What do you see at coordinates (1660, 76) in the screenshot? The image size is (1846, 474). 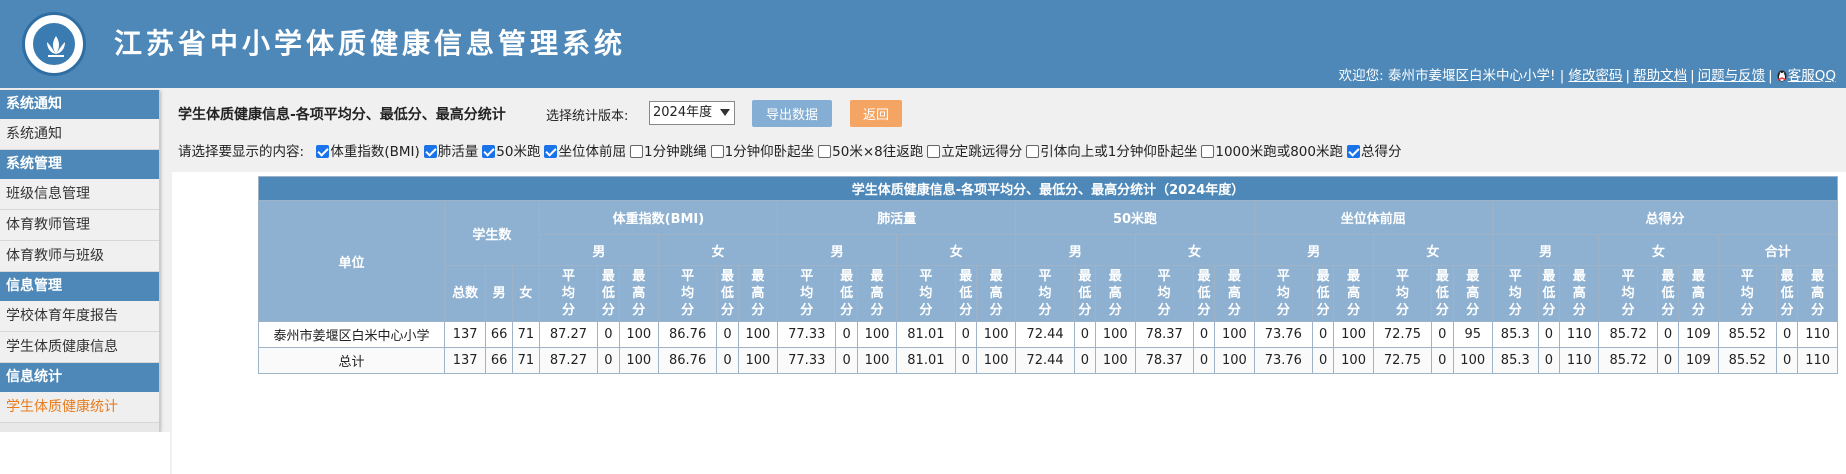 I see `help-docs-link: 帮助文档` at bounding box center [1660, 76].